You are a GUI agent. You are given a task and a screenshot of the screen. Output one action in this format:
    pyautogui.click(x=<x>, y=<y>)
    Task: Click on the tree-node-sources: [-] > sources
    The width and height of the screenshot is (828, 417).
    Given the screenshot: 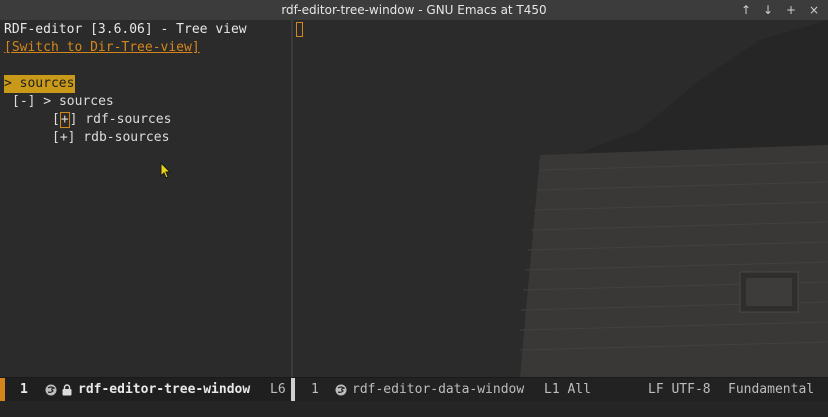 What is the action you would take?
    pyautogui.click(x=63, y=102)
    